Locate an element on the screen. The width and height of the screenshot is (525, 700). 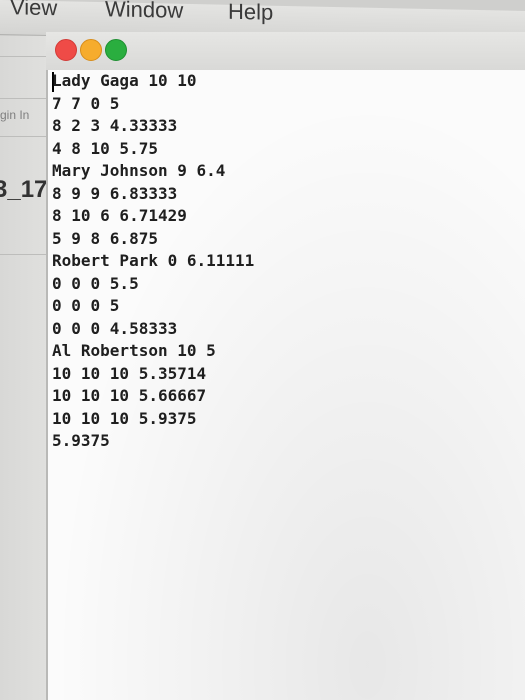
close-button is located at coordinates (66, 50).